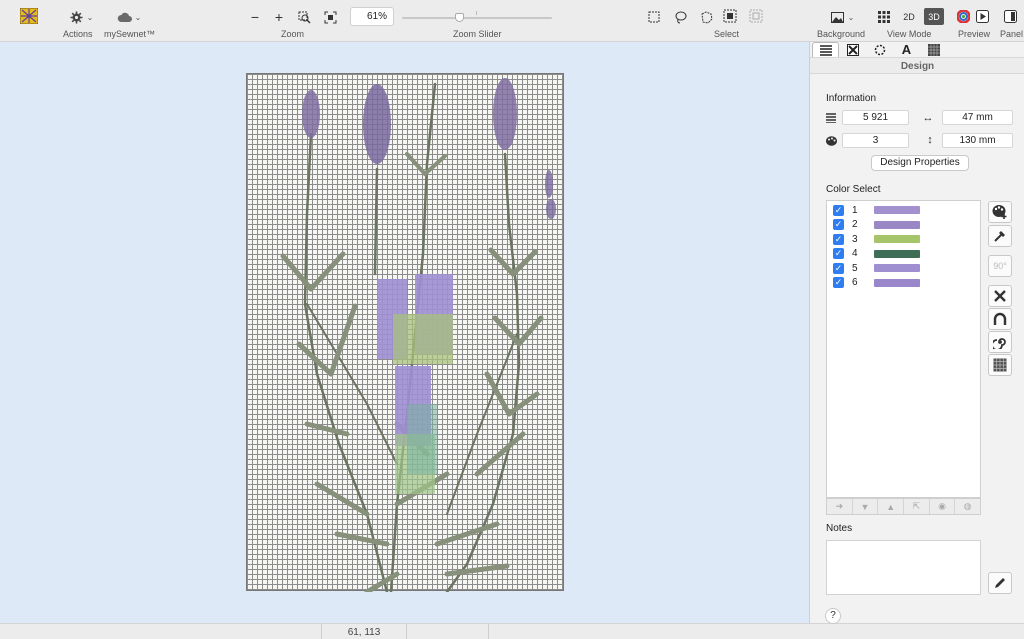  I want to click on scissors-icon, so click(1000, 296).